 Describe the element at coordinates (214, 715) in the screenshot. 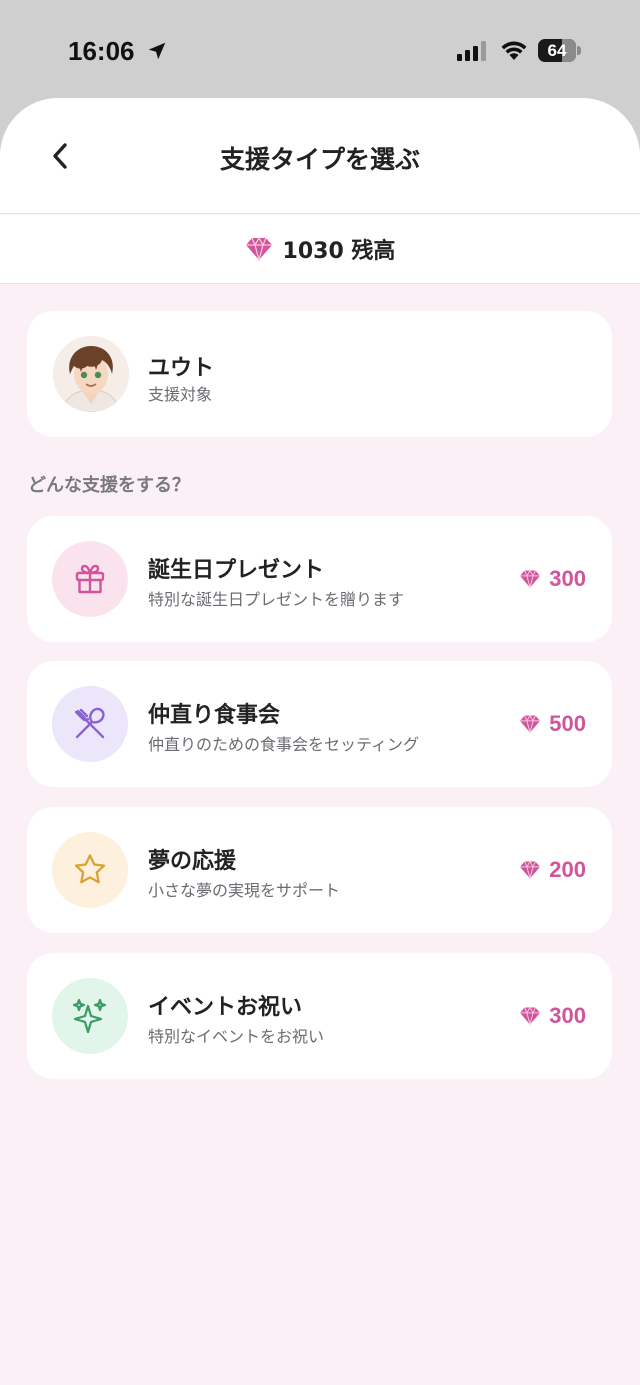

I see `option-title: 仲直り食事会` at that location.